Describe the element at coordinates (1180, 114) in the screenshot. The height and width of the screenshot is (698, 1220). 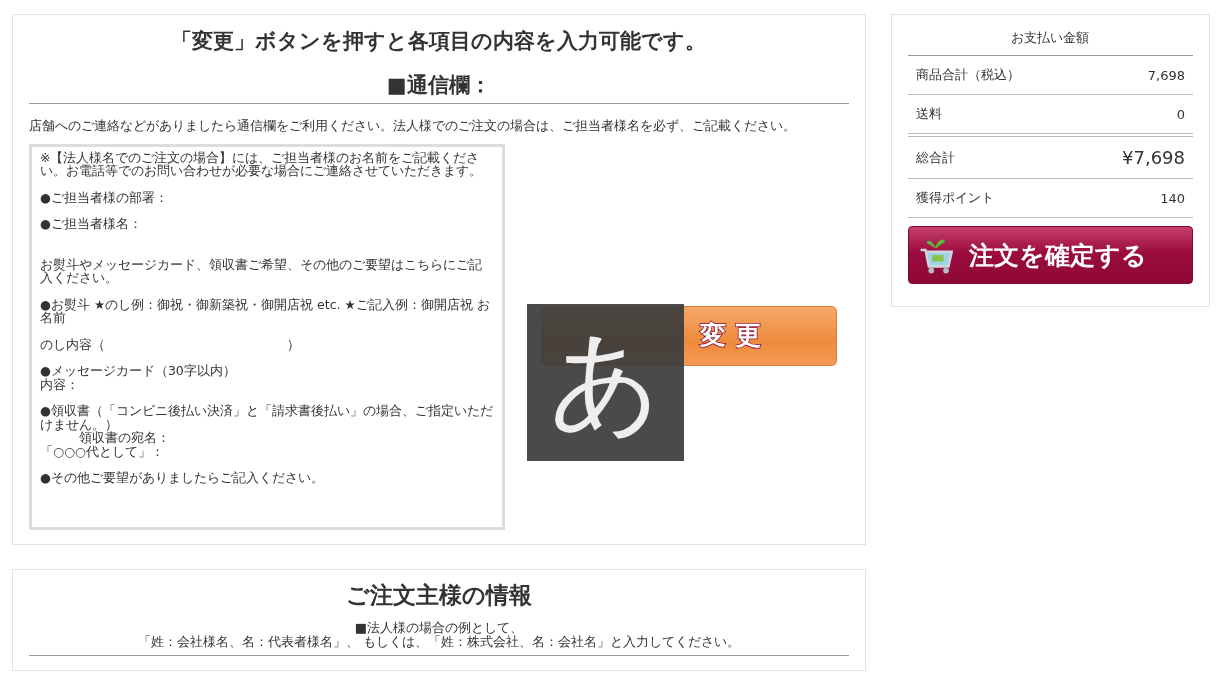
I see `row-value: 0` at that location.